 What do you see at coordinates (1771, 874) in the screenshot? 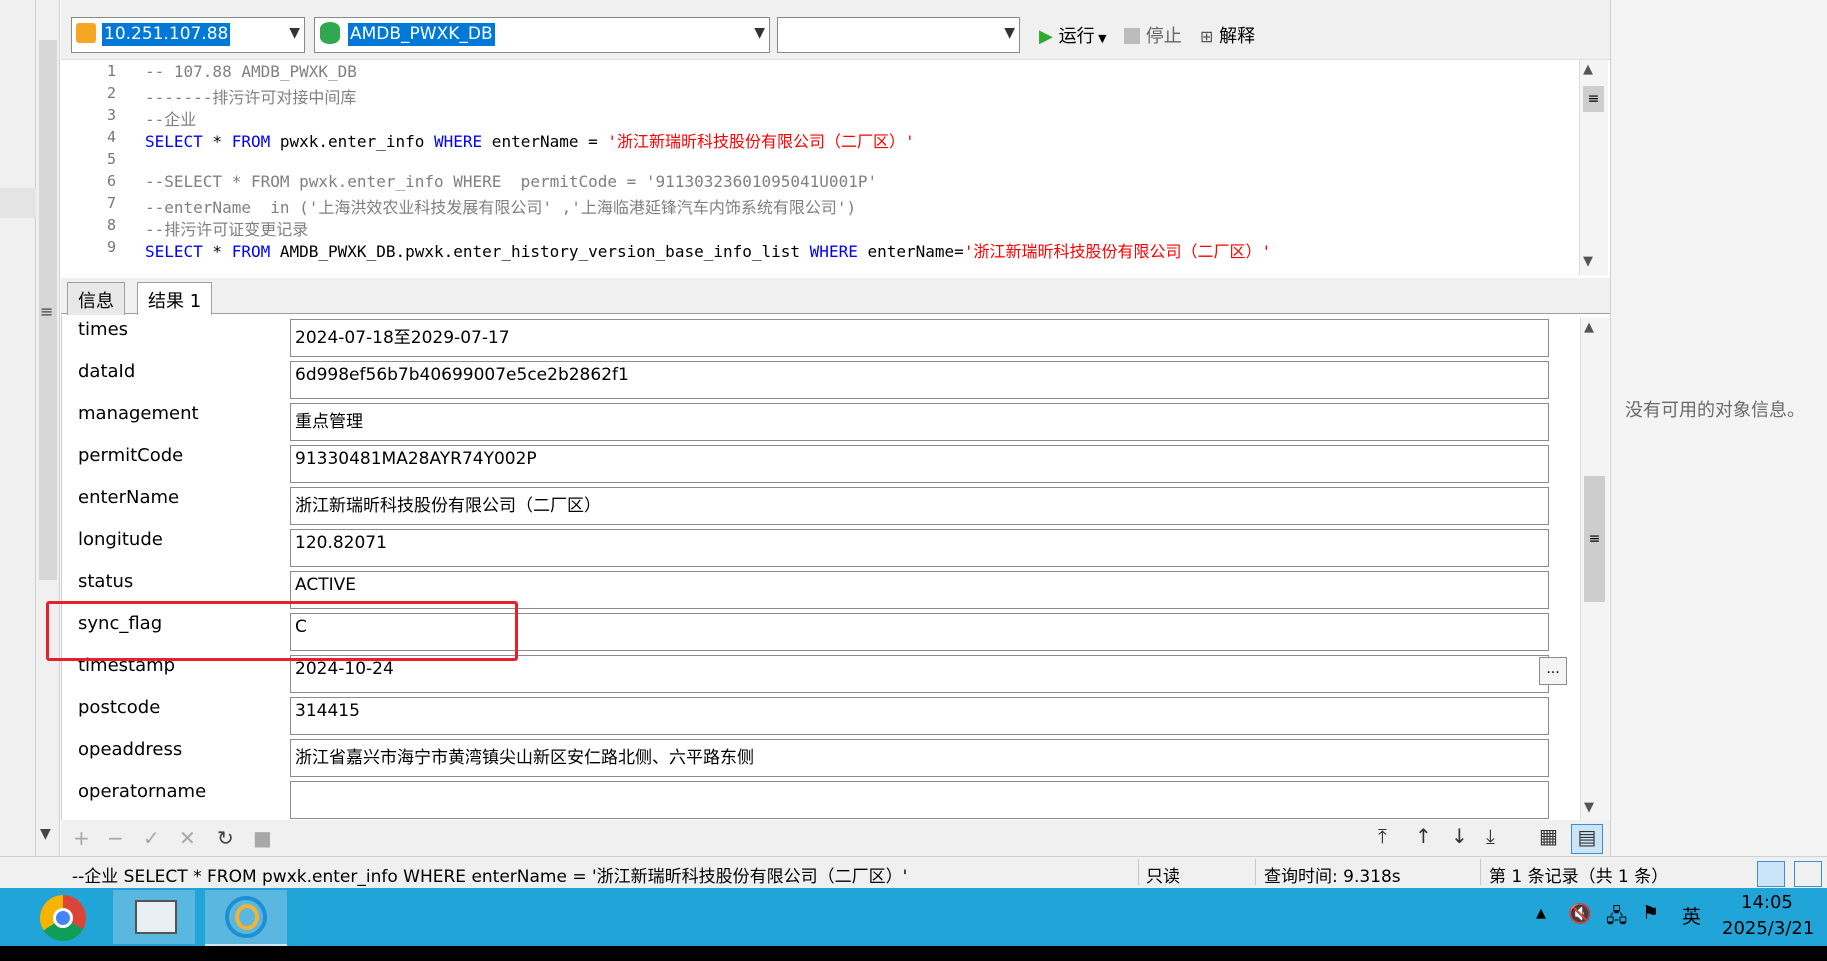
I see `panel-layout-left-icon` at bounding box center [1771, 874].